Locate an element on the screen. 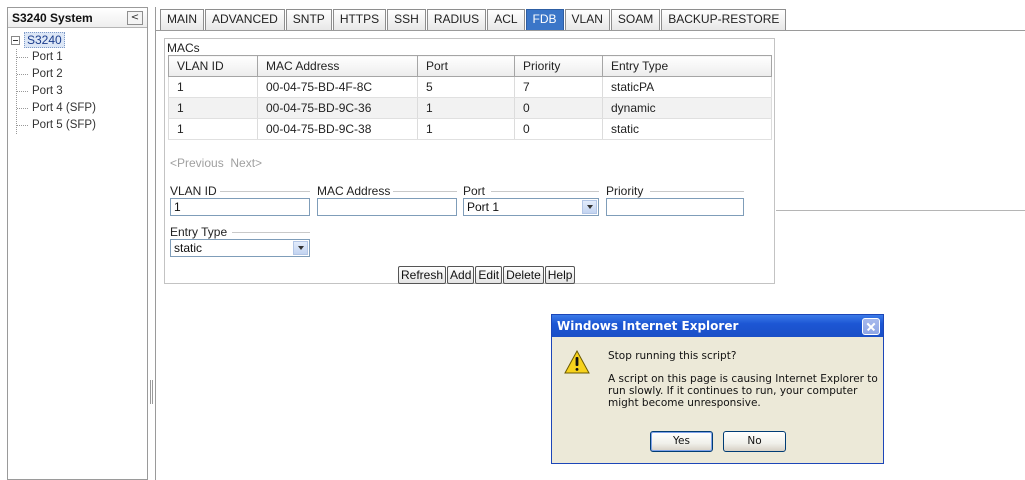  column-header-priority: Priority is located at coordinates (558, 66).